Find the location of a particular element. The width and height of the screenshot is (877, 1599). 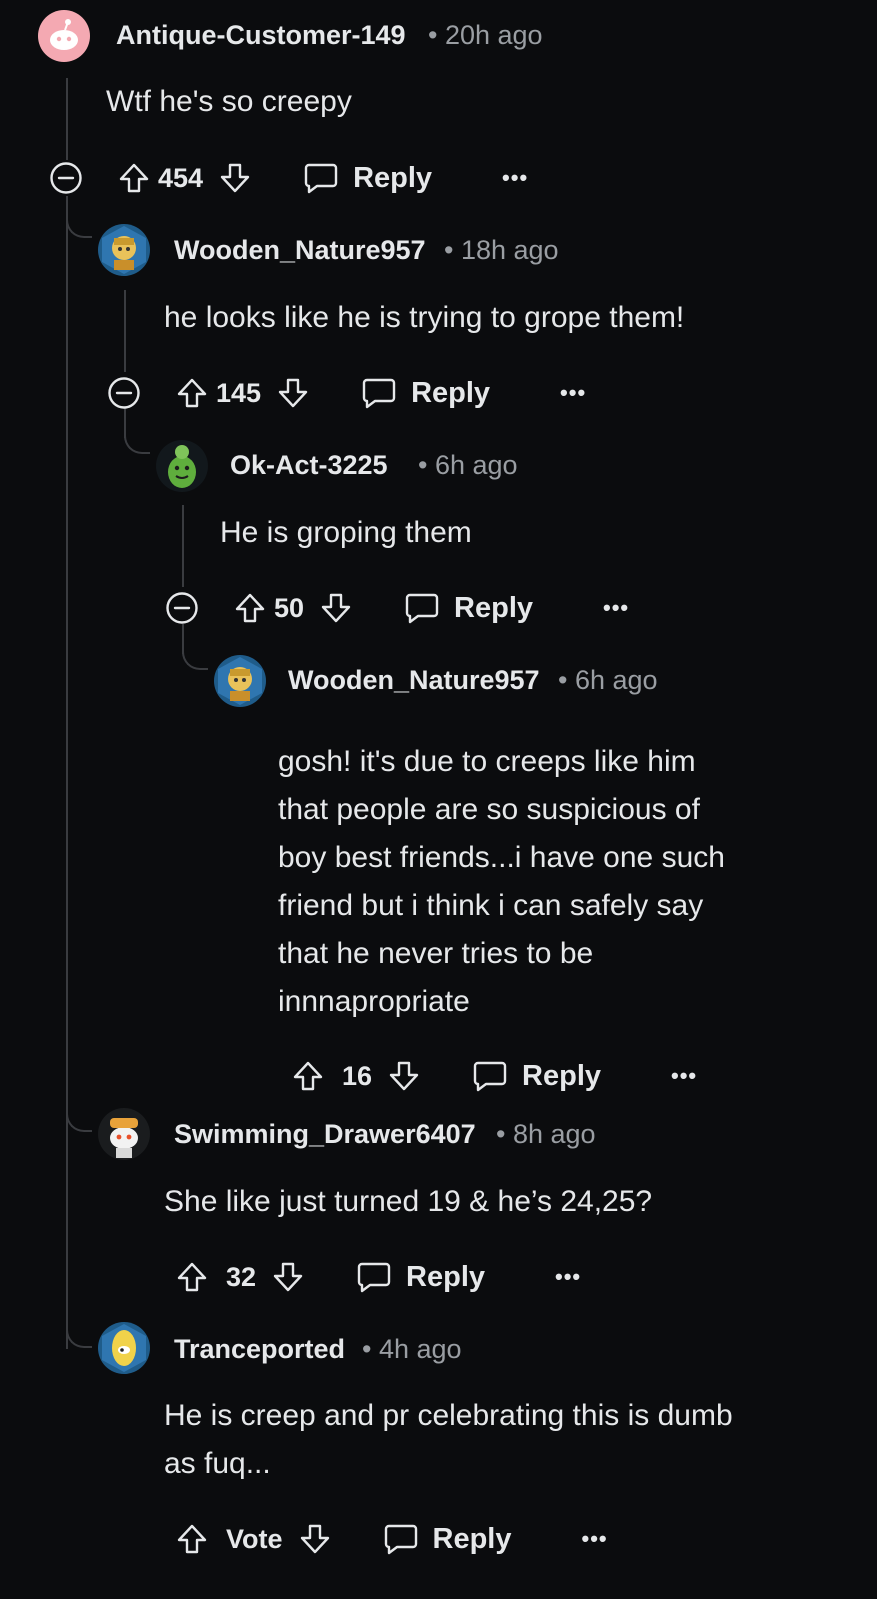

comment-text-line: boy best friends...i have one such is located at coordinates (501, 857).